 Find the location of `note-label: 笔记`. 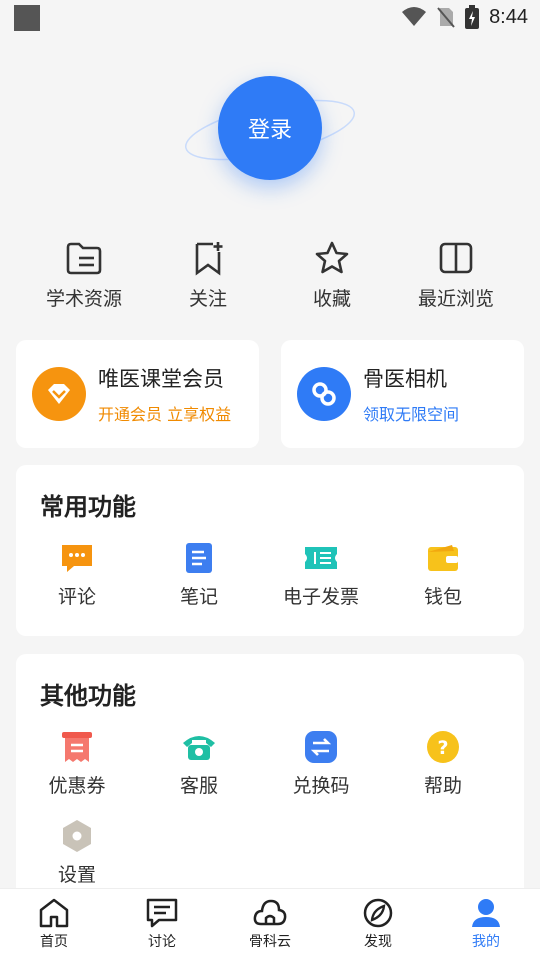

note-label: 笔记 is located at coordinates (198, 597).